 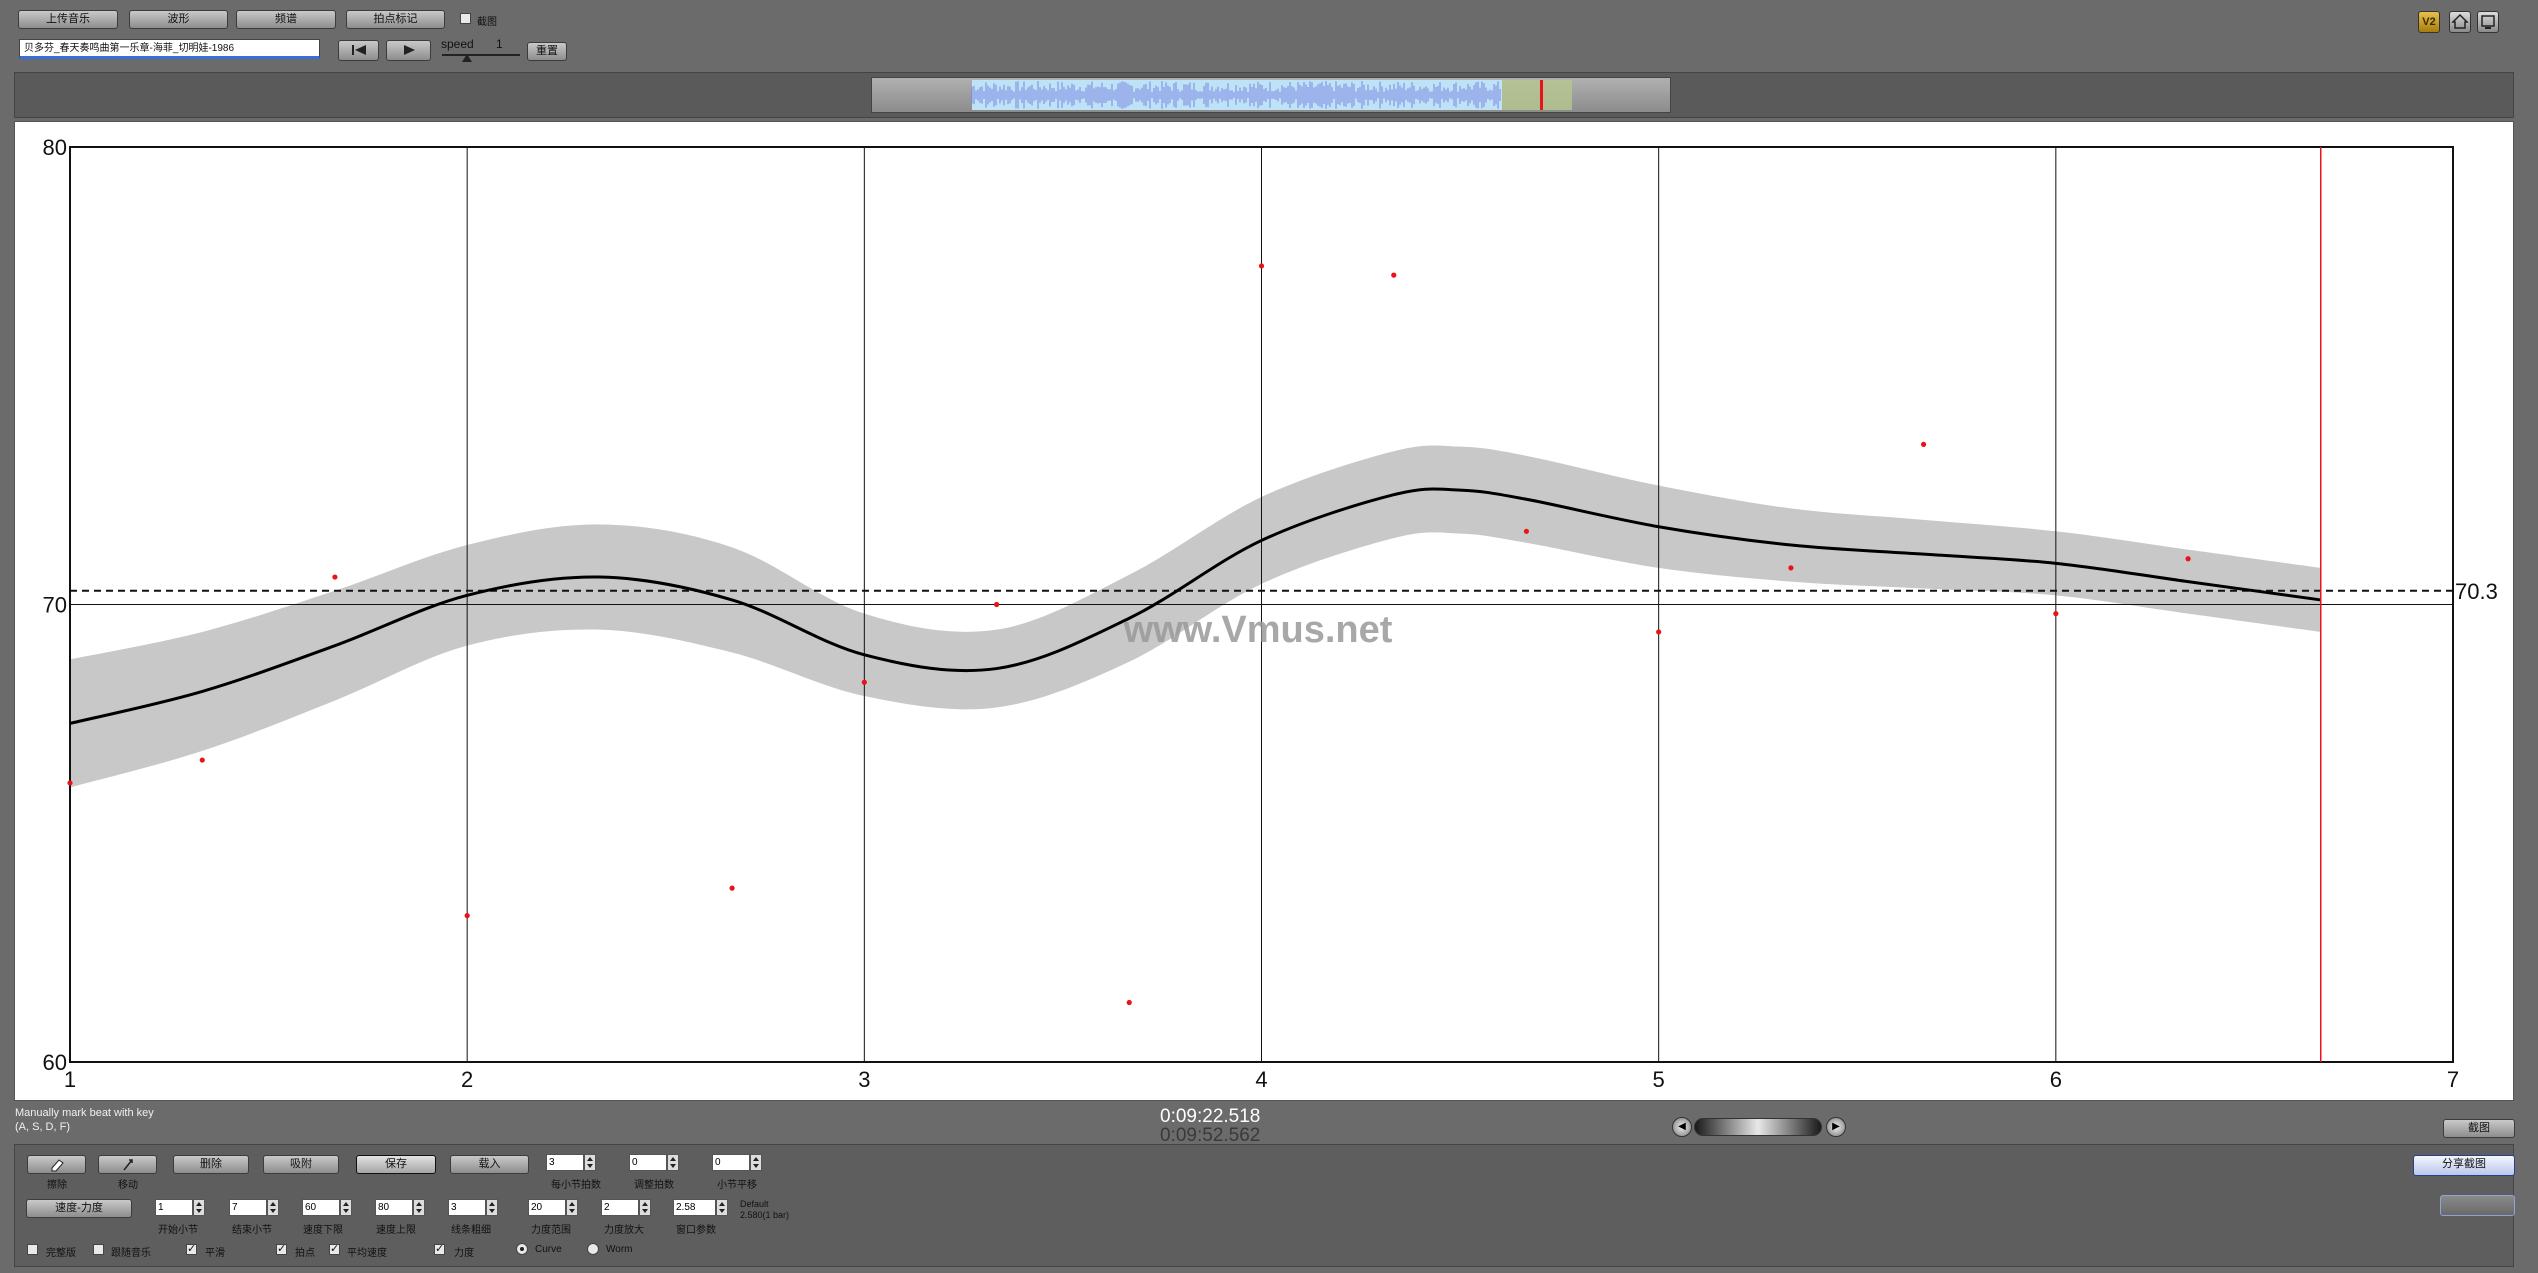 What do you see at coordinates (395, 19) in the screenshot?
I see `beat-mark-button: 拍点标记` at bounding box center [395, 19].